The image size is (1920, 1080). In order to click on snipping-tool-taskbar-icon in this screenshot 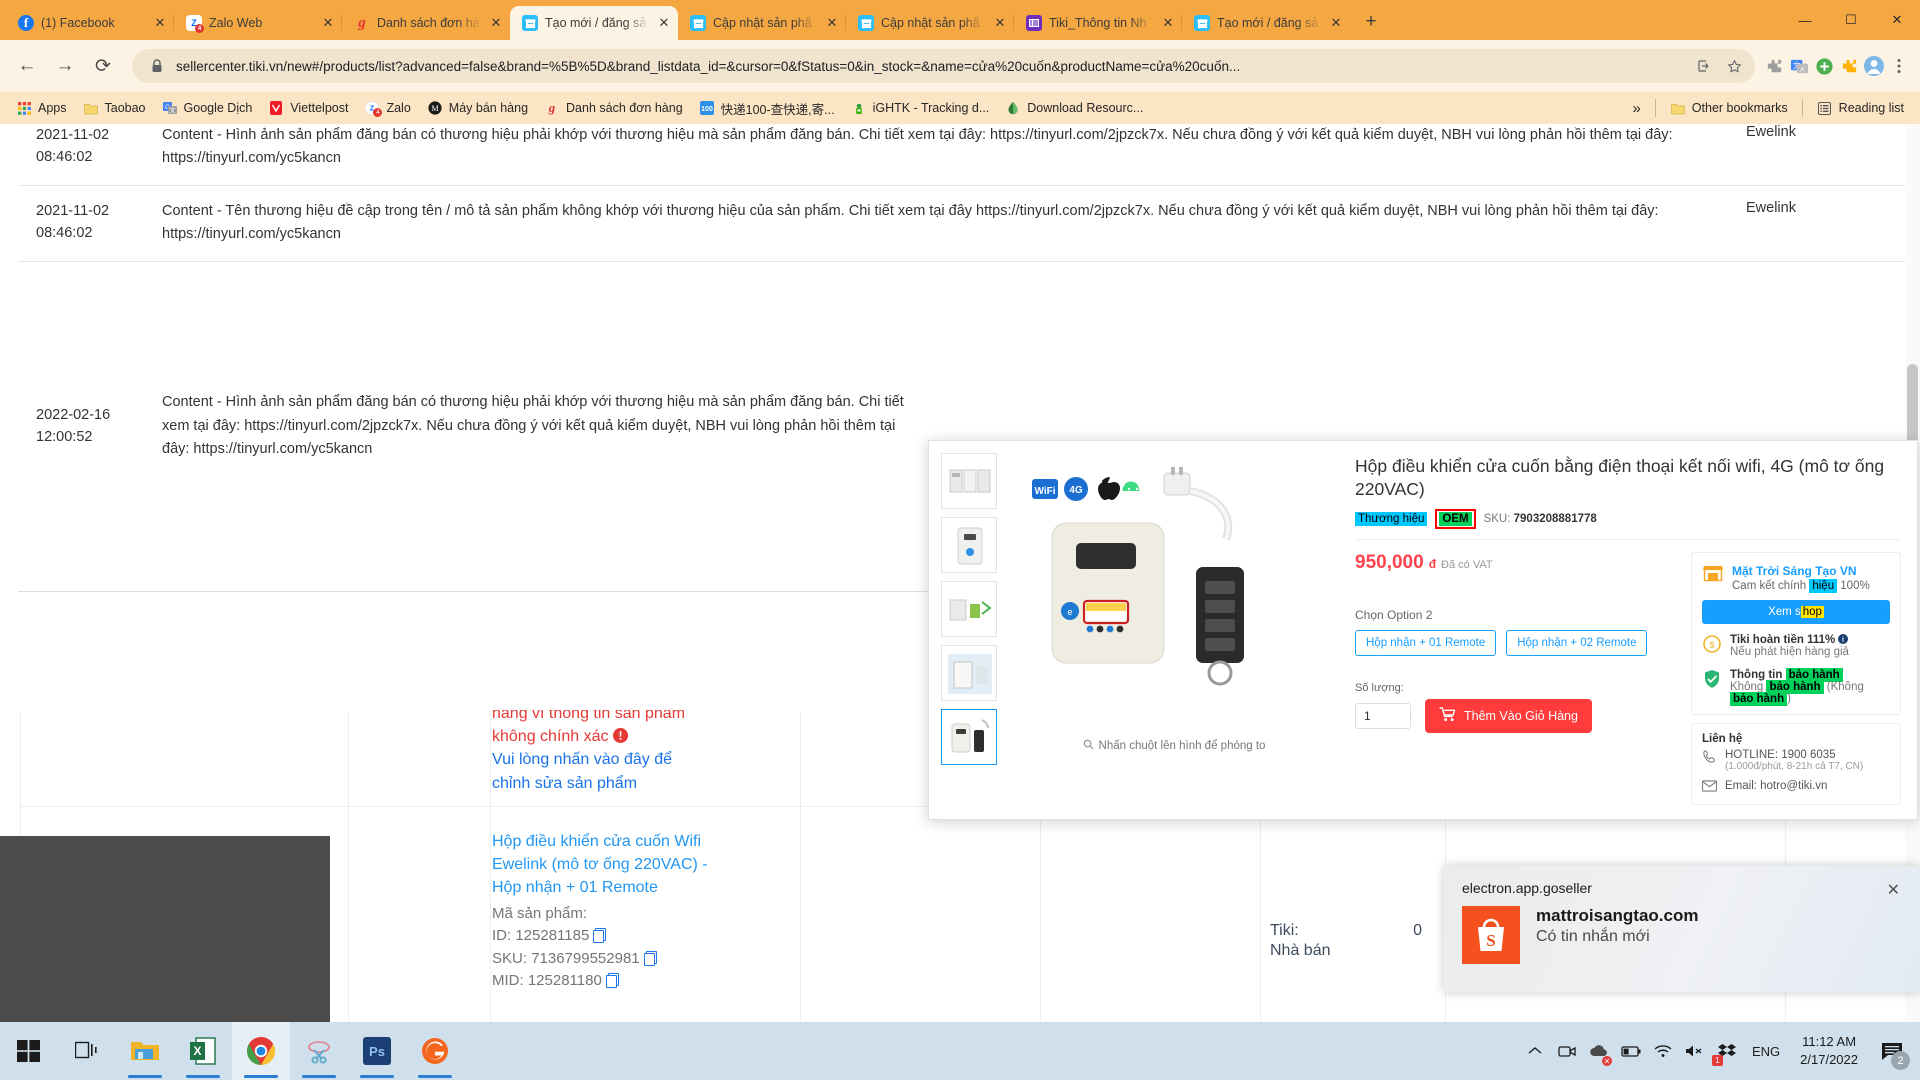, I will do `click(319, 1051)`.